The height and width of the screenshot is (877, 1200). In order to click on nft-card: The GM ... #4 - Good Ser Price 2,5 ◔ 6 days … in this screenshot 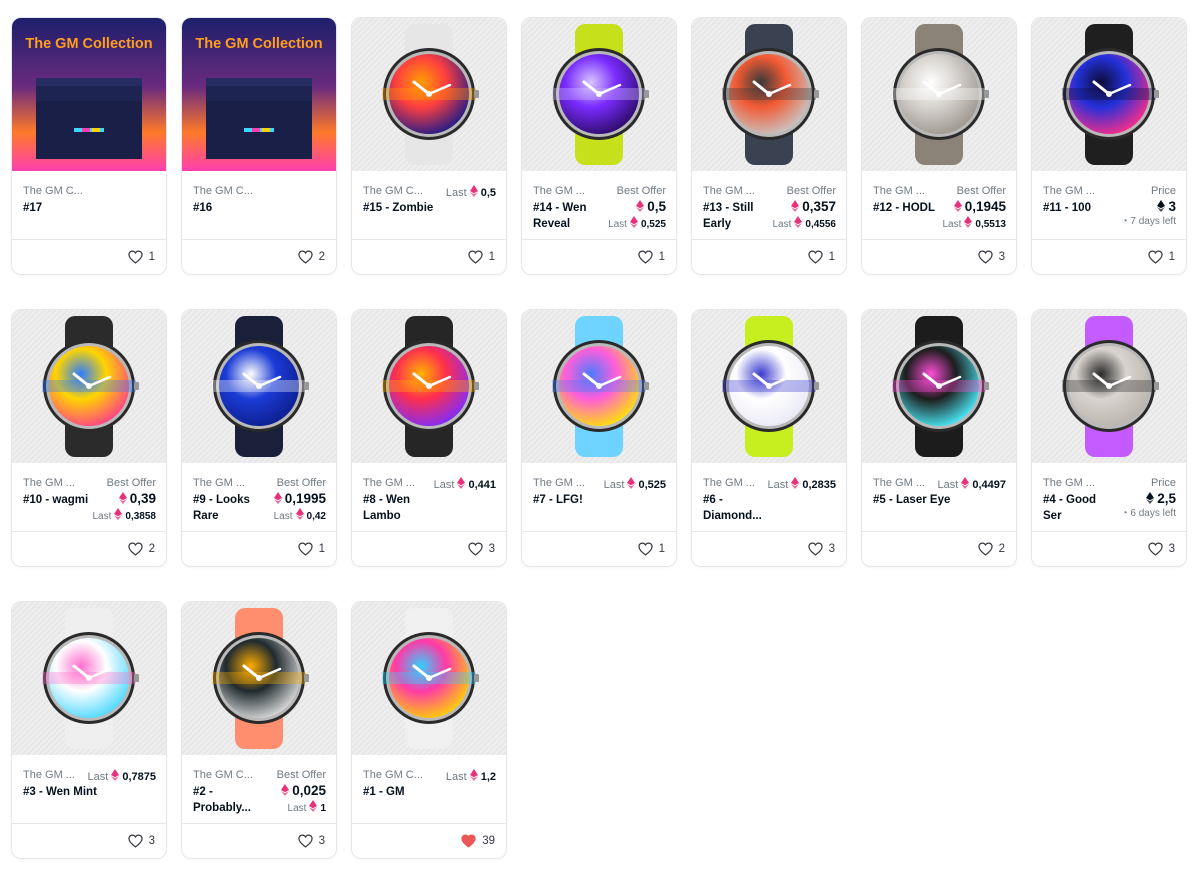, I will do `click(1109, 438)`.